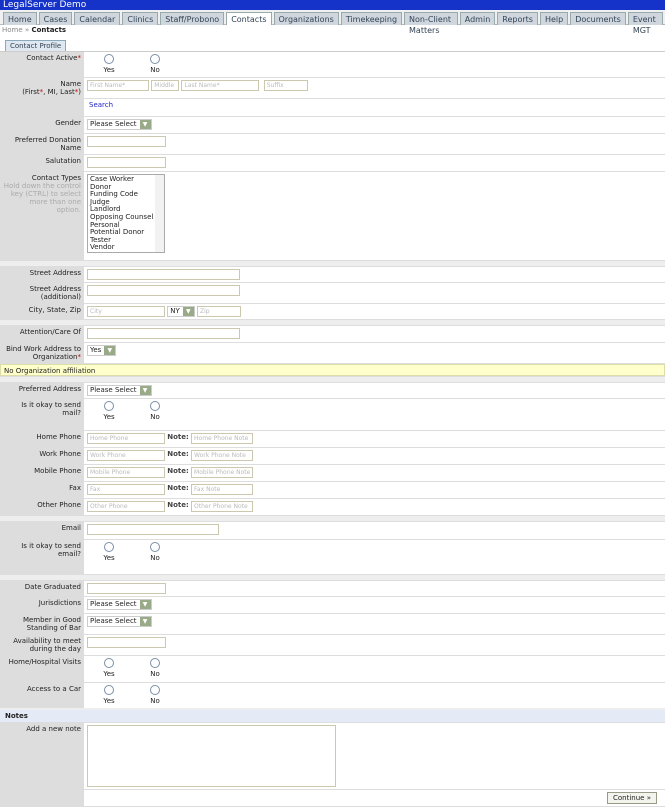 Image resolution: width=665 pixels, height=807 pixels. What do you see at coordinates (431, 23) in the screenshot?
I see `tab-non-client-matters: Non-Client Matters` at bounding box center [431, 23].